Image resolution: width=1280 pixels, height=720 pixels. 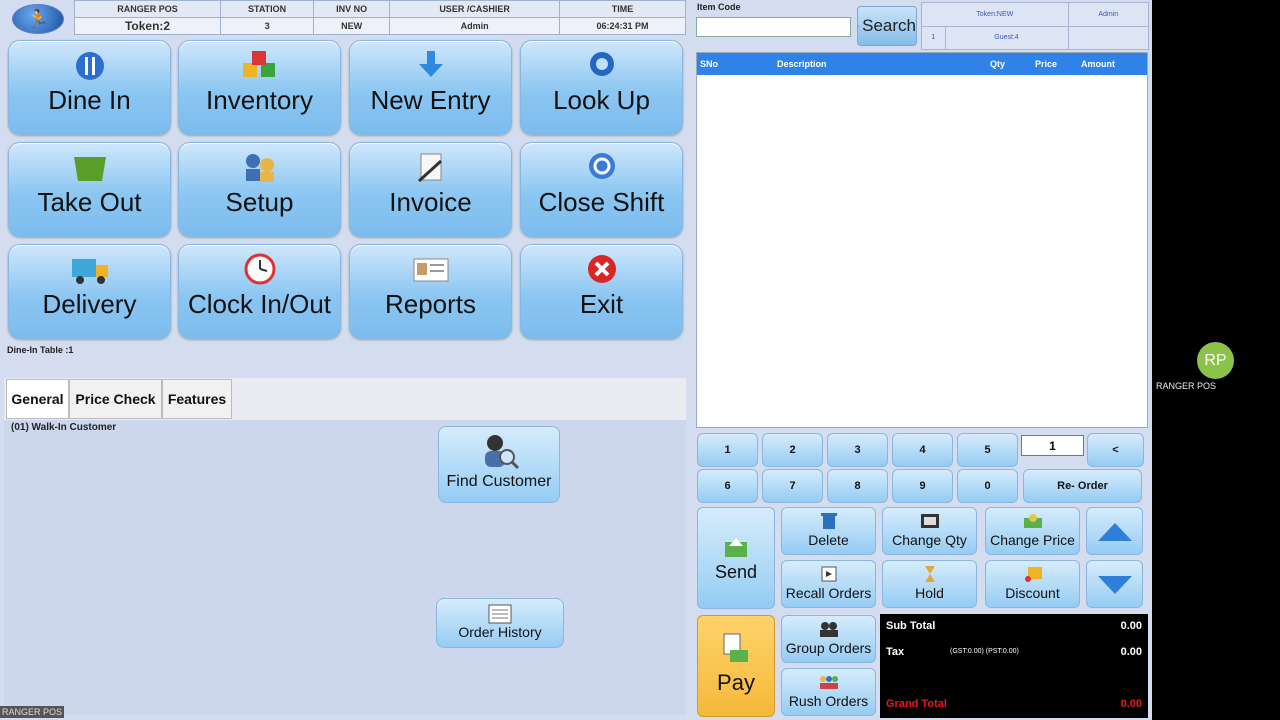 What do you see at coordinates (430, 202) in the screenshot?
I see `tile-label: Invoice` at bounding box center [430, 202].